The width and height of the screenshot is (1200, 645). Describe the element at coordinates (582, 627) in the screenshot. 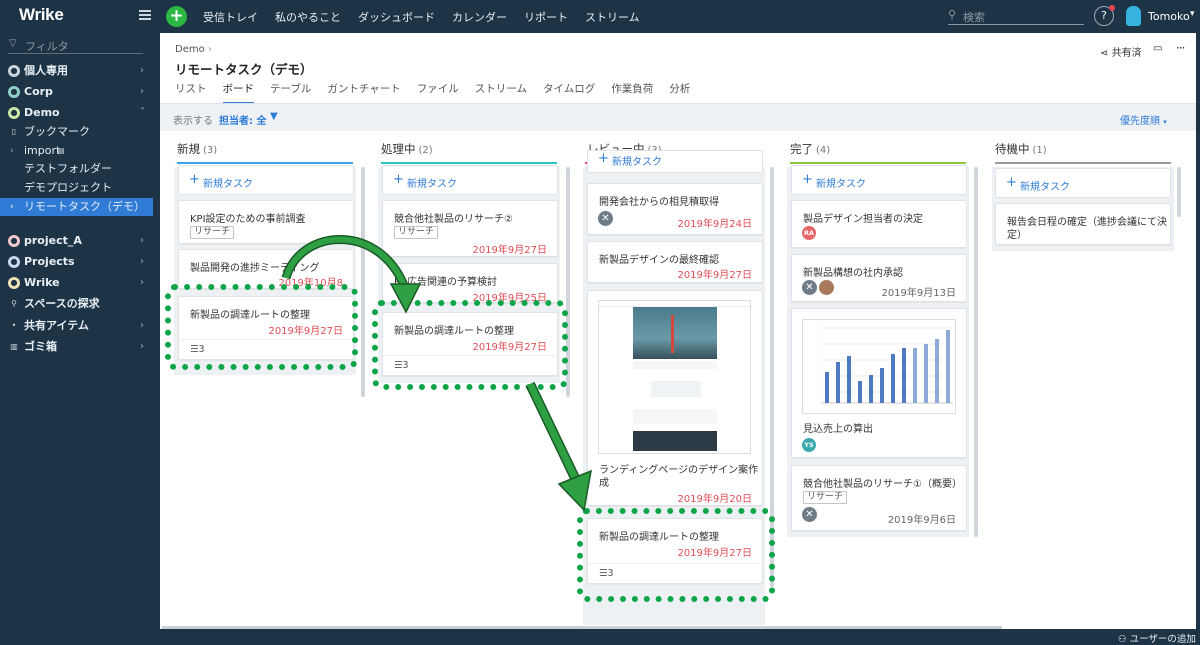

I see `board-horizontal-scrollbar` at that location.